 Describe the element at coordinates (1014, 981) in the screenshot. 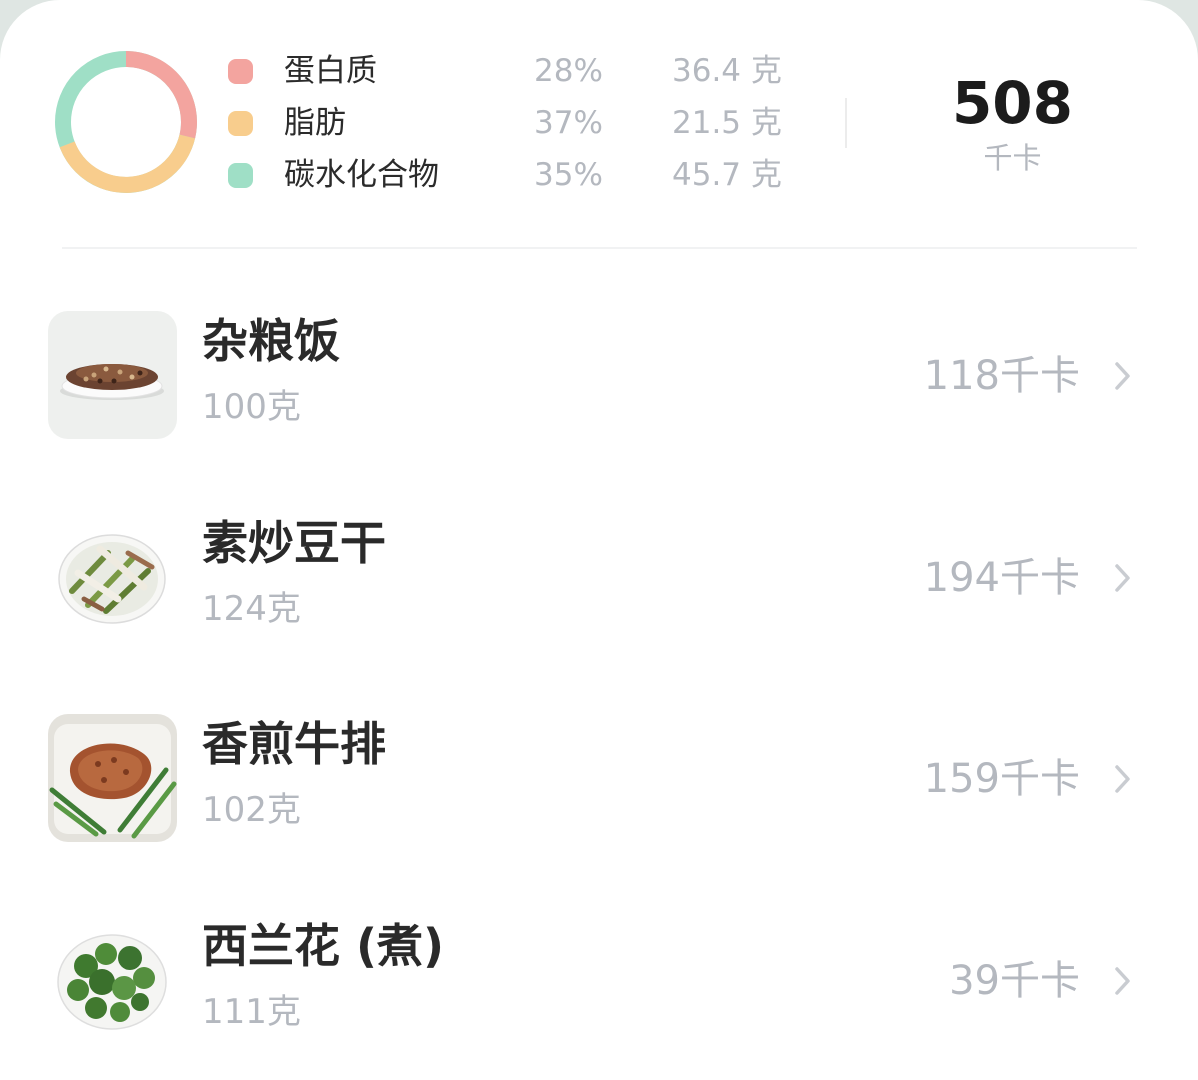

I see `food-calories: 39千卡` at that location.